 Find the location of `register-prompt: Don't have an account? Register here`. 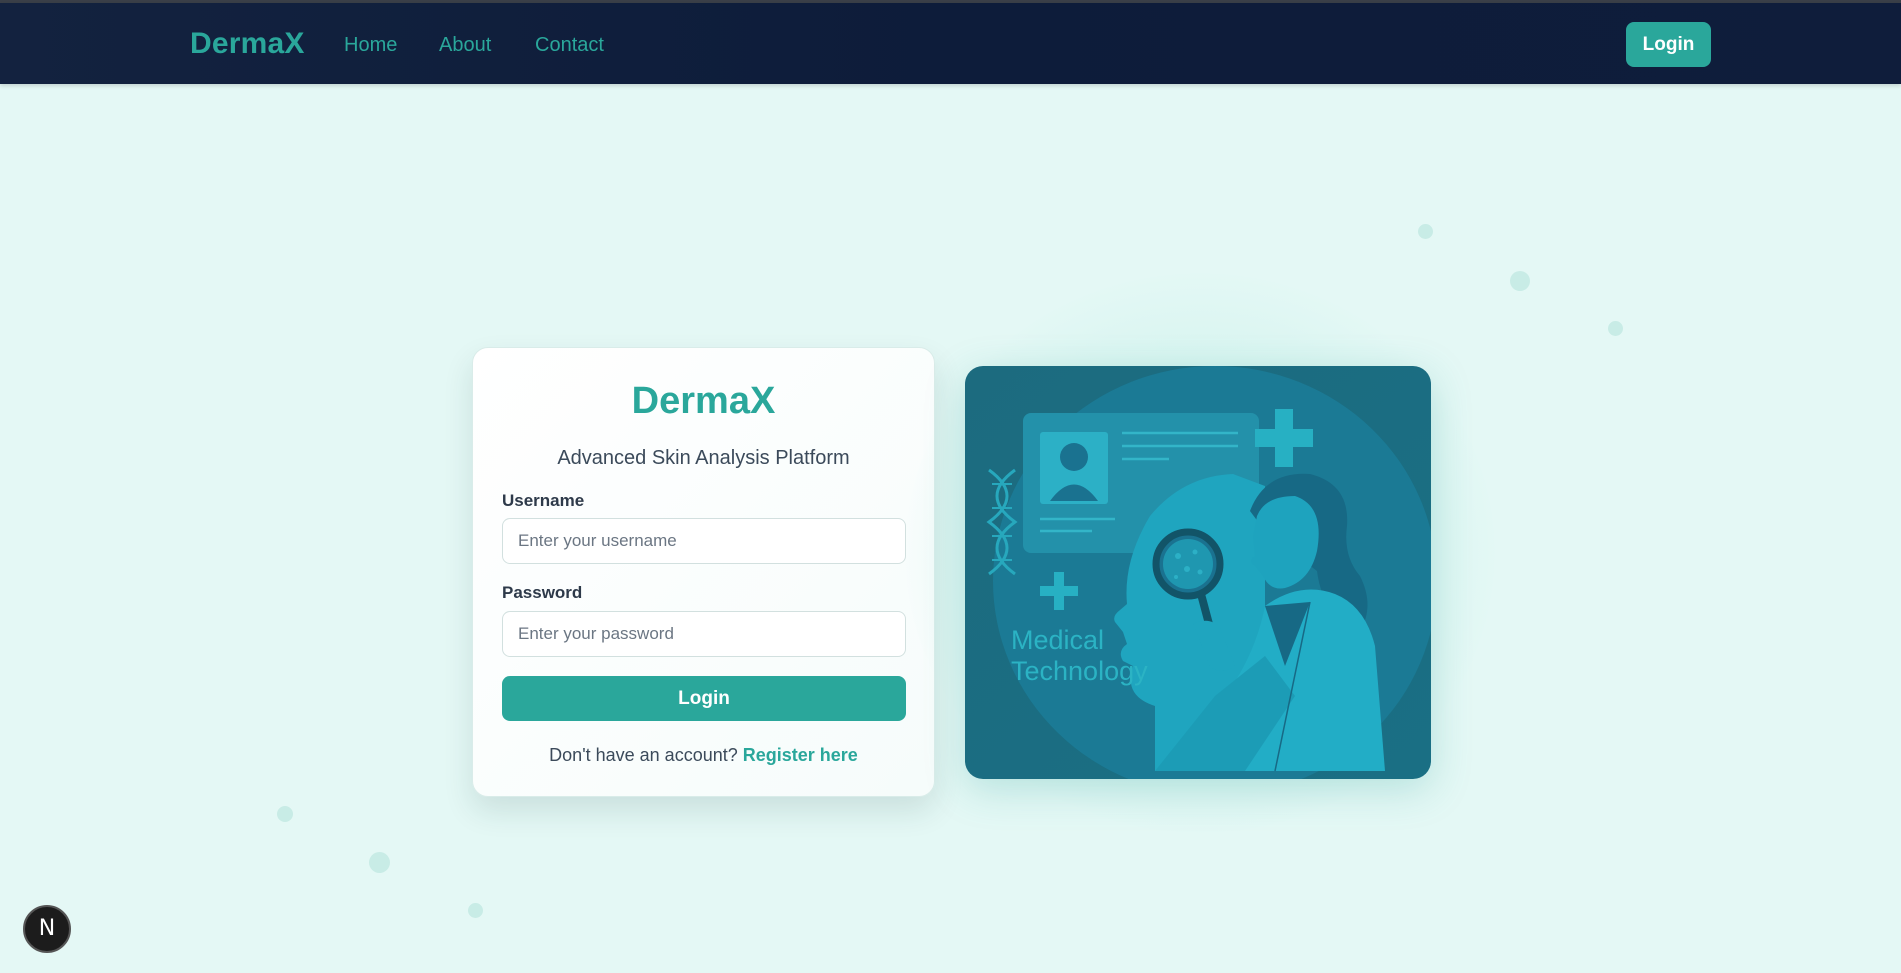

register-prompt: Don't have an account? Register here is located at coordinates (703, 755).